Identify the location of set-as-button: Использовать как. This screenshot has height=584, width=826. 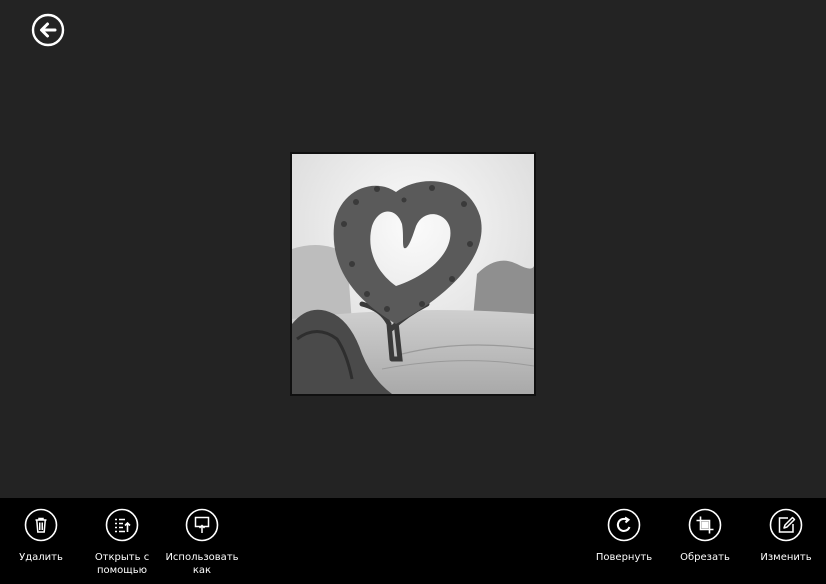
(202, 542).